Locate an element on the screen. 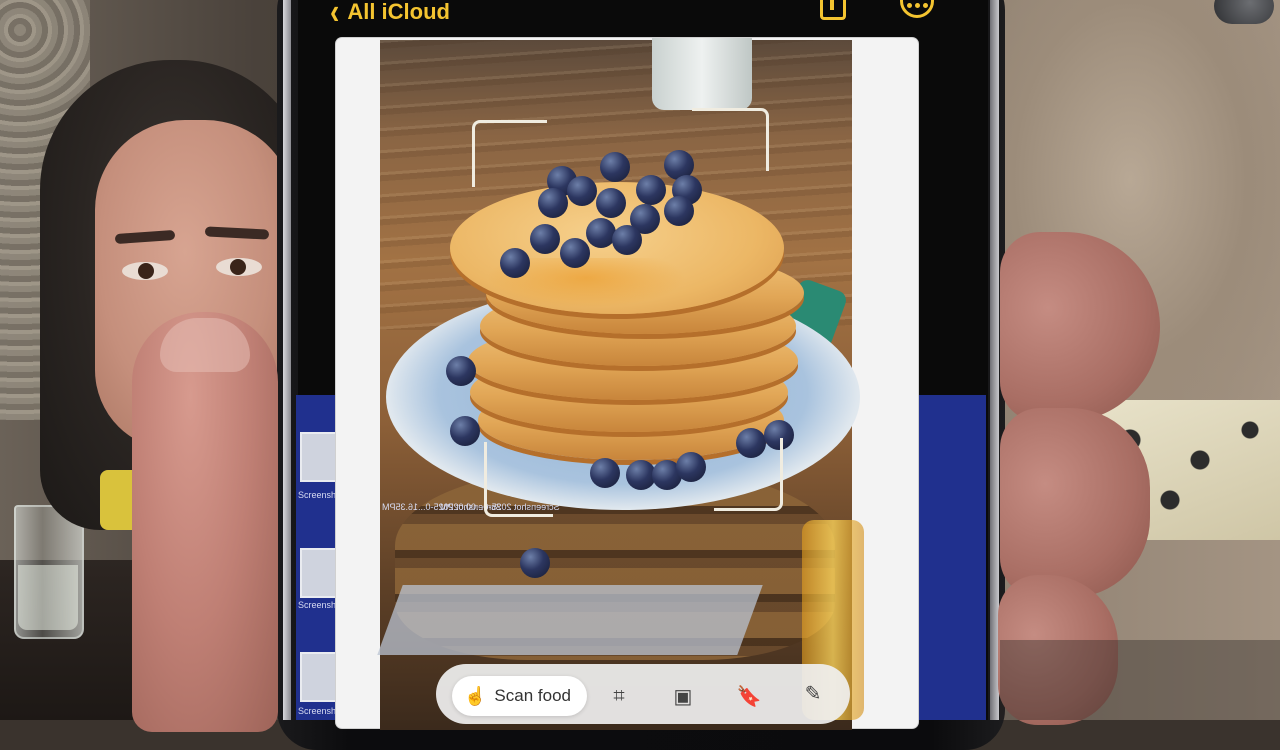 This screenshot has width=1280, height=750. thumb-highlight is located at coordinates (205, 345).